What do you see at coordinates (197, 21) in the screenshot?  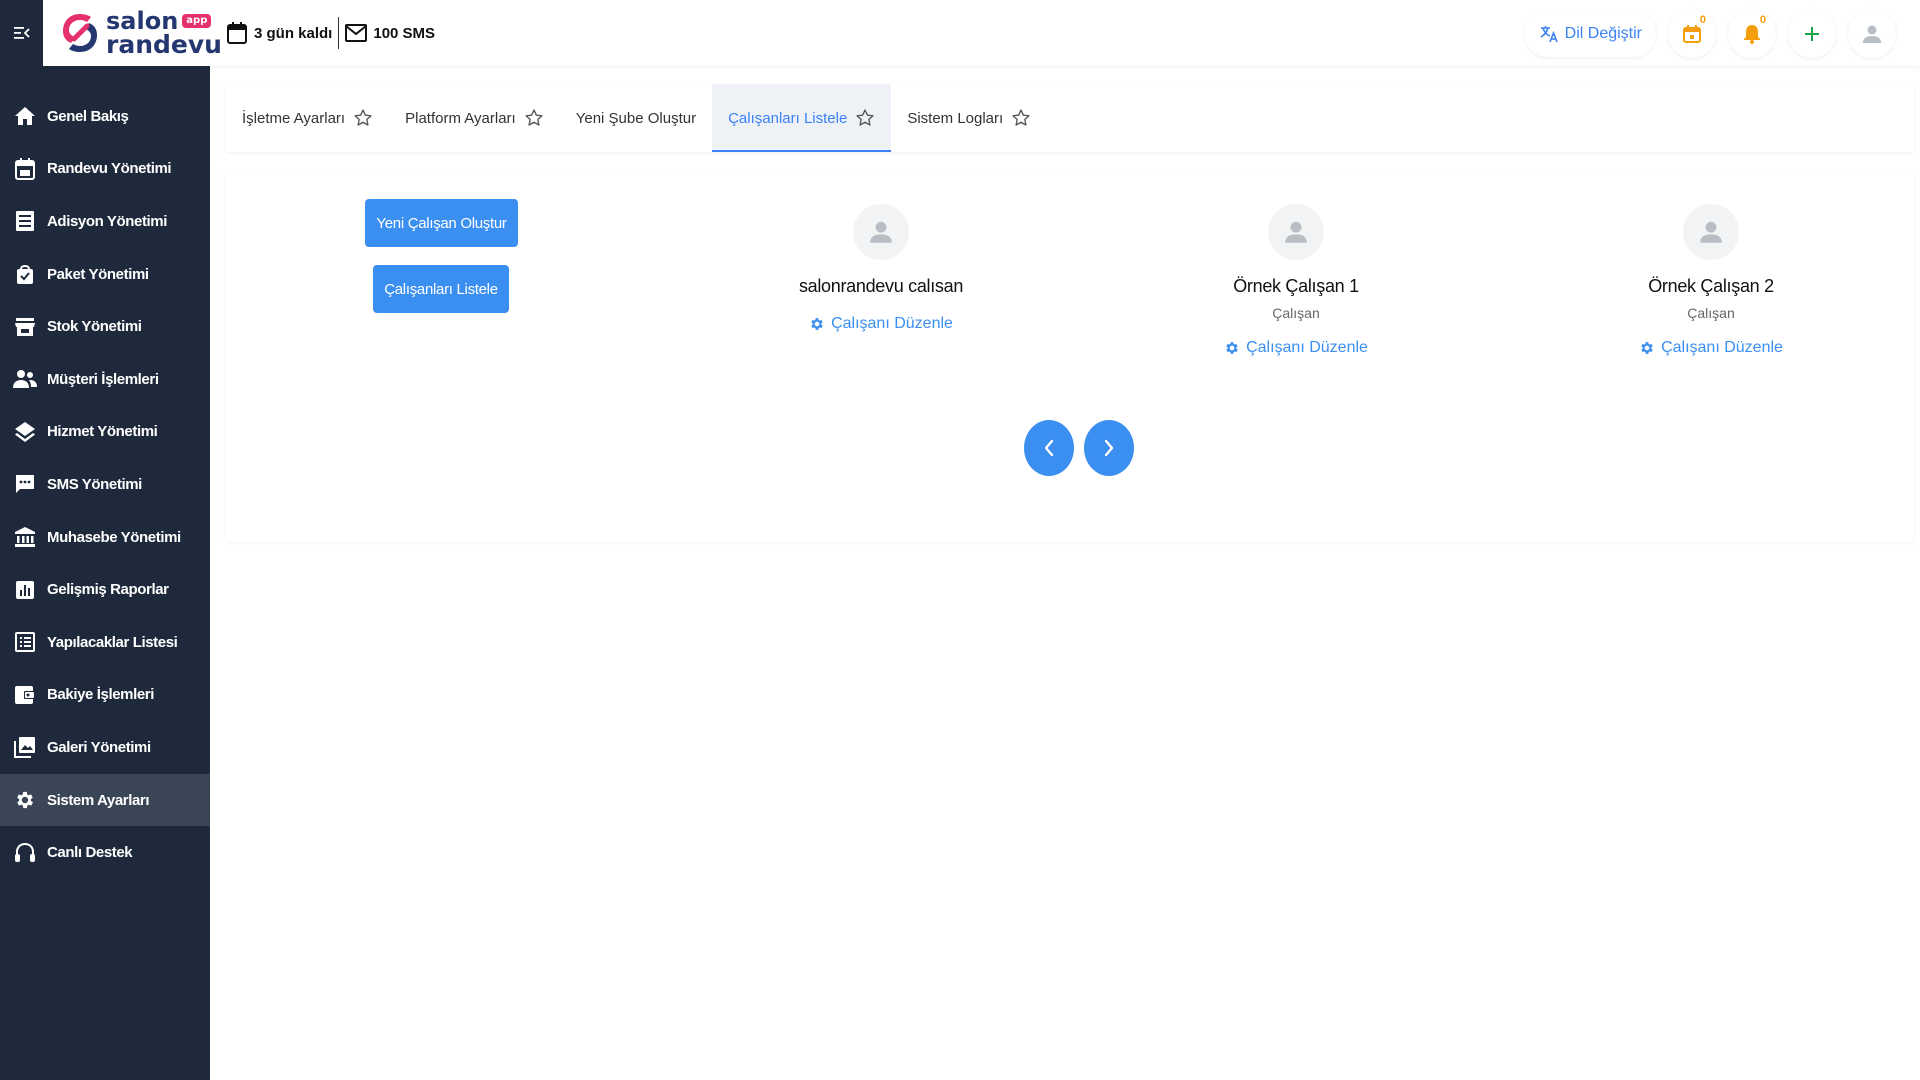 I see `logo-app-badge: app` at bounding box center [197, 21].